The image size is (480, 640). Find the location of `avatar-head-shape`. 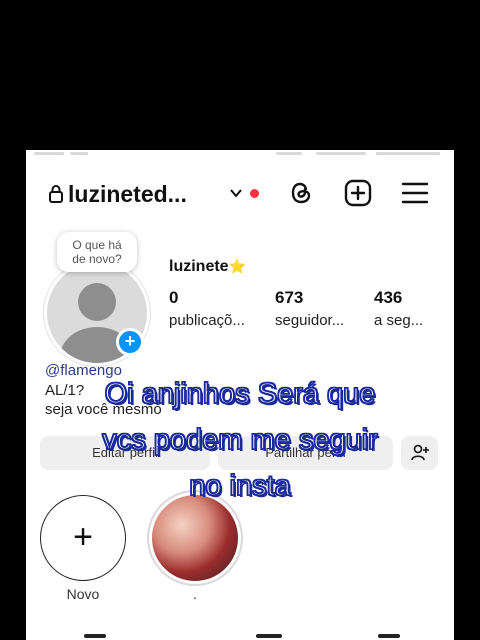

avatar-head-shape is located at coordinates (97, 302).